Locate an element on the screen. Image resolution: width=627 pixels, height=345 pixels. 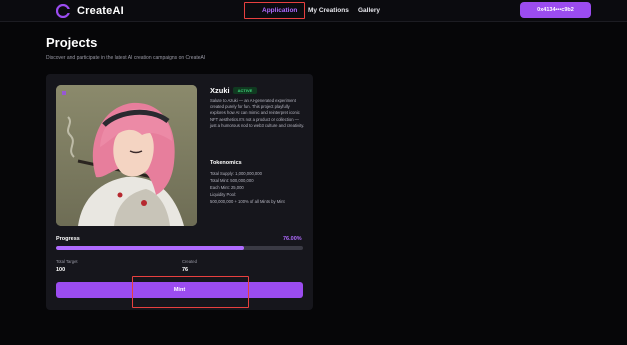
tokenomics-each-mint: Each Mint: 25,000 is located at coordinates (227, 187).